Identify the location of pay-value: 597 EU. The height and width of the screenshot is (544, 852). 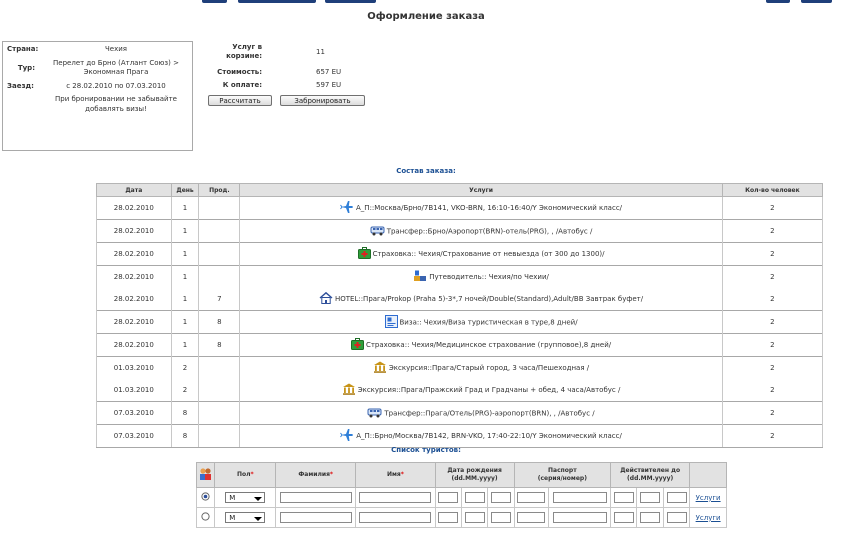
(329, 85).